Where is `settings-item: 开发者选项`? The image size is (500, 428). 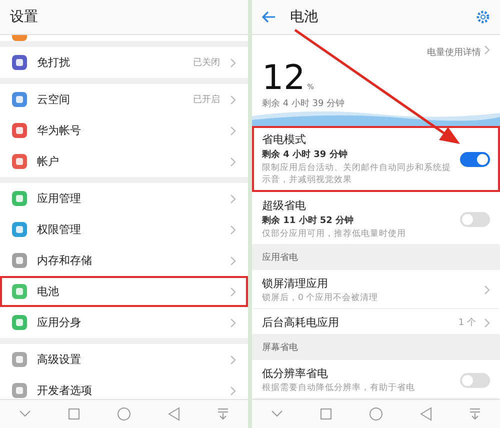
settings-item: 开发者选项 is located at coordinates (124, 387).